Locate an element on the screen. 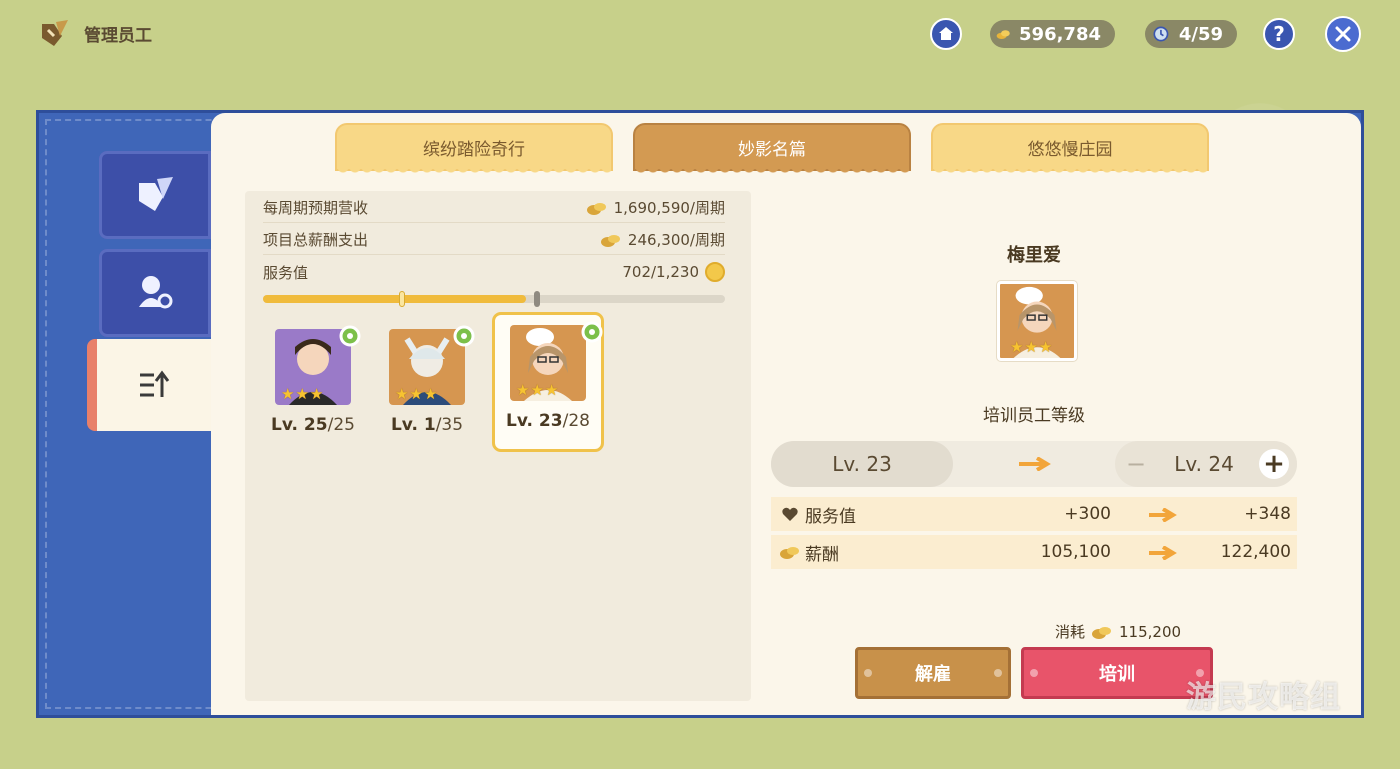 The width and height of the screenshot is (1400, 769). tab-project-1: 缤纷踏险奇行 is located at coordinates (474, 150).